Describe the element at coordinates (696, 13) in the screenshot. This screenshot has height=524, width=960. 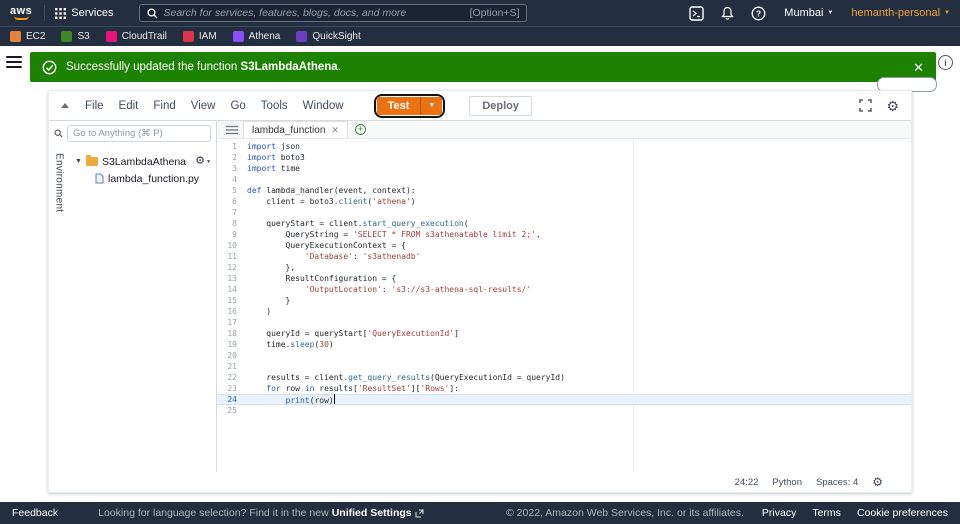
I see `cloudshell-icon` at that location.